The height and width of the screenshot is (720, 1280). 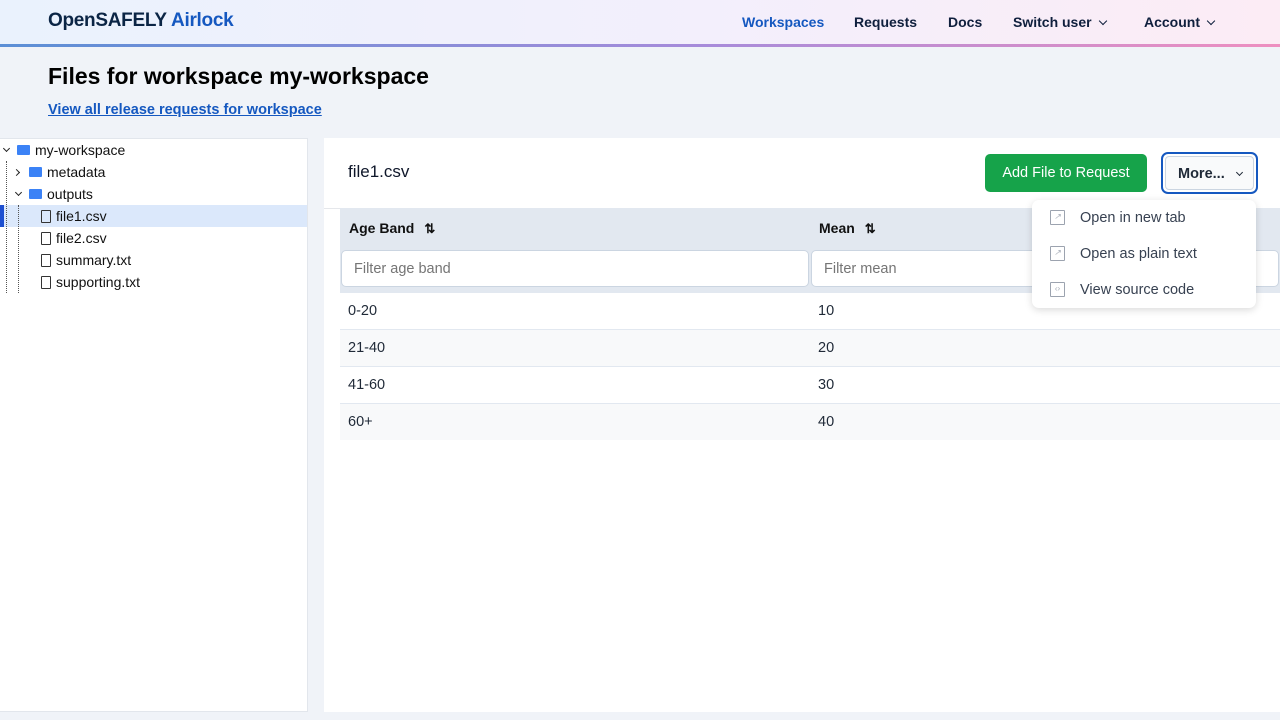 What do you see at coordinates (86, 260) in the screenshot?
I see `tree-item-summary: summary.txt` at bounding box center [86, 260].